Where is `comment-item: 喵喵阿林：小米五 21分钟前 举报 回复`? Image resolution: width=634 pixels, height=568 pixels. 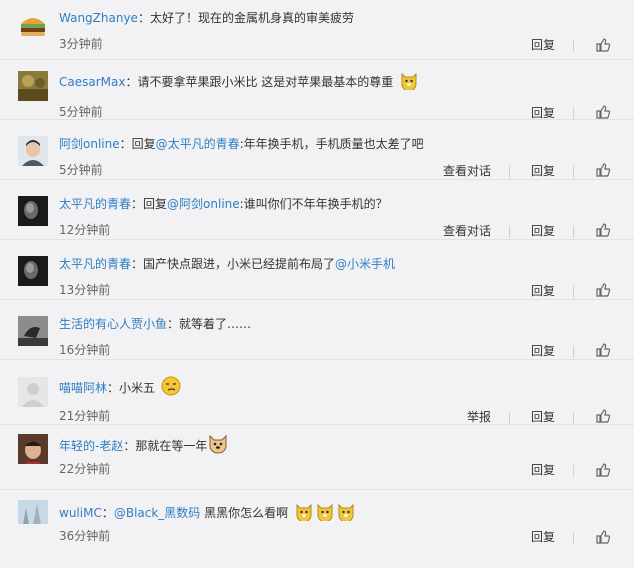 comment-item: 喵喵阿林：小米五 21分钟前 举报 回复 is located at coordinates (317, 392).